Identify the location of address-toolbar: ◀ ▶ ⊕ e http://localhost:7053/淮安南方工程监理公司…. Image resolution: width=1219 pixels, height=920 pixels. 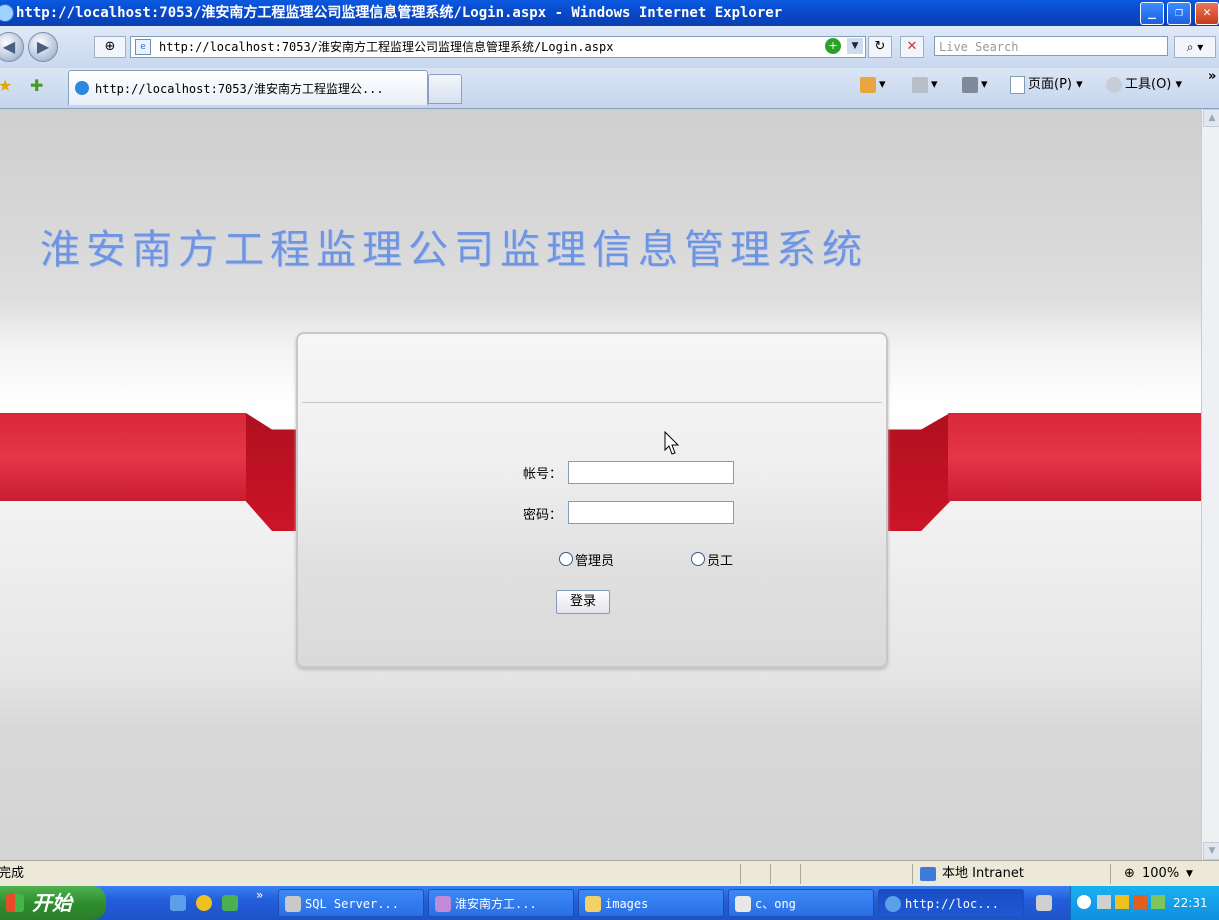
(609, 47).